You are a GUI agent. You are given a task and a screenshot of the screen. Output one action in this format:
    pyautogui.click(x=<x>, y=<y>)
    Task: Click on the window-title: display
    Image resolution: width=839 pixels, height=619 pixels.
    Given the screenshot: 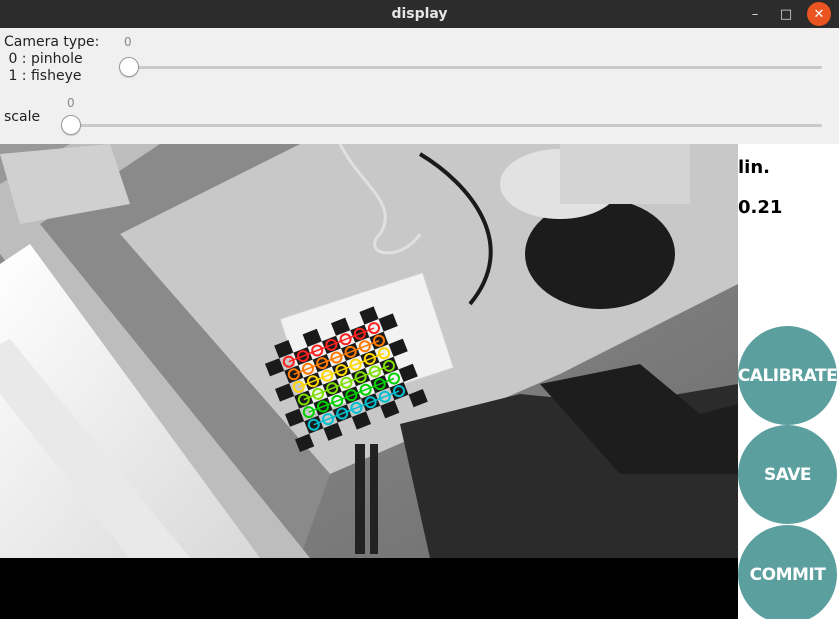 What is the action you would take?
    pyautogui.click(x=419, y=14)
    